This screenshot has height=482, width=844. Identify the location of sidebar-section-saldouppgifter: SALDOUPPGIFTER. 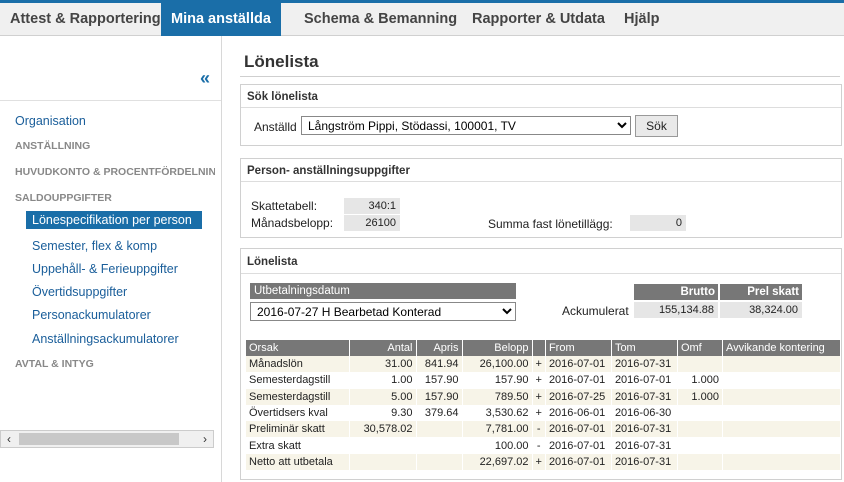
(63, 198).